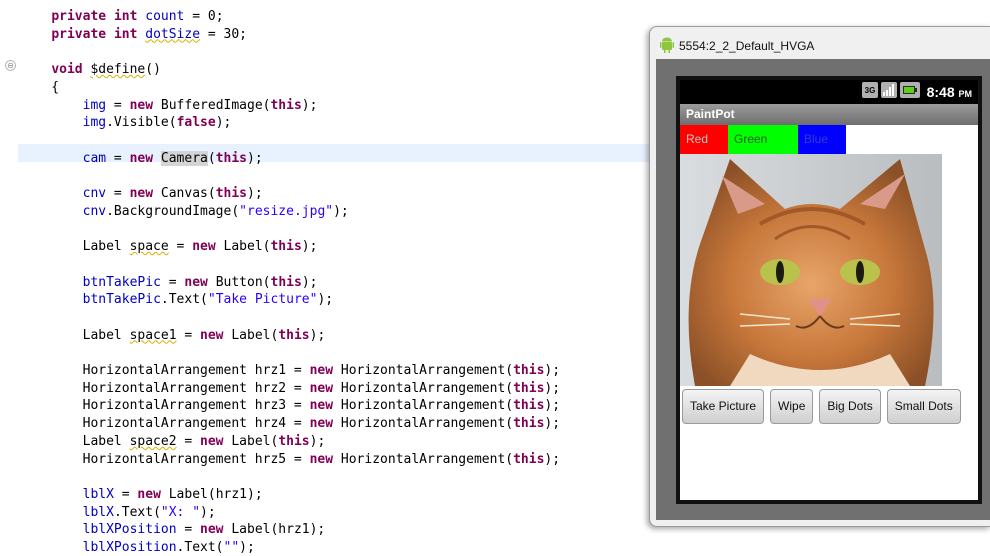 The height and width of the screenshot is (556, 990). I want to click on wipe-button: Wipe, so click(792, 406).